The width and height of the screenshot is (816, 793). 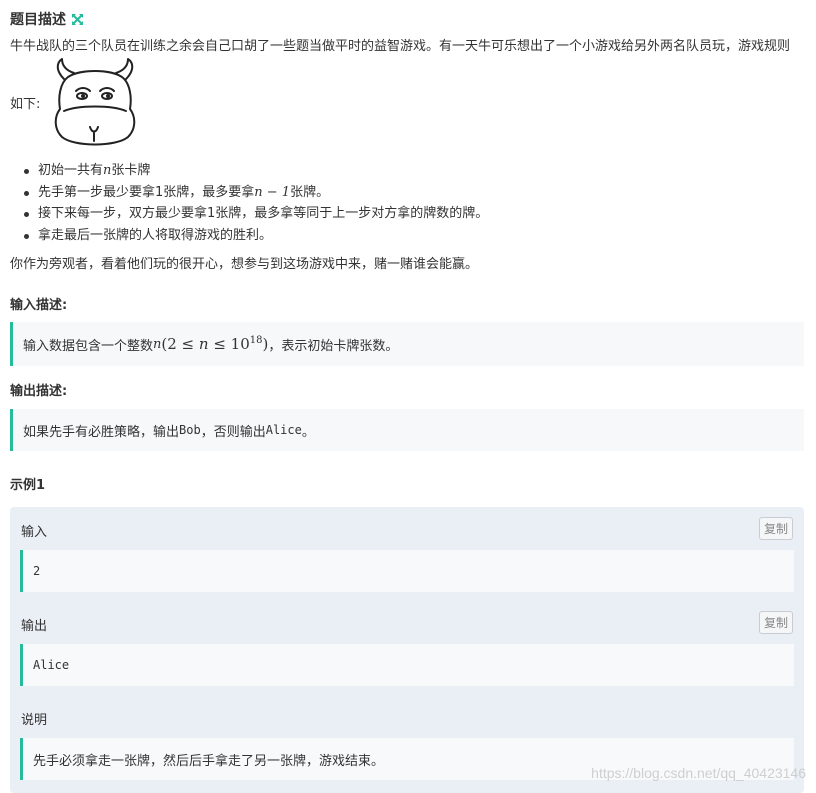 What do you see at coordinates (776, 528) in the screenshot?
I see `copy-input-button: 复制` at bounding box center [776, 528].